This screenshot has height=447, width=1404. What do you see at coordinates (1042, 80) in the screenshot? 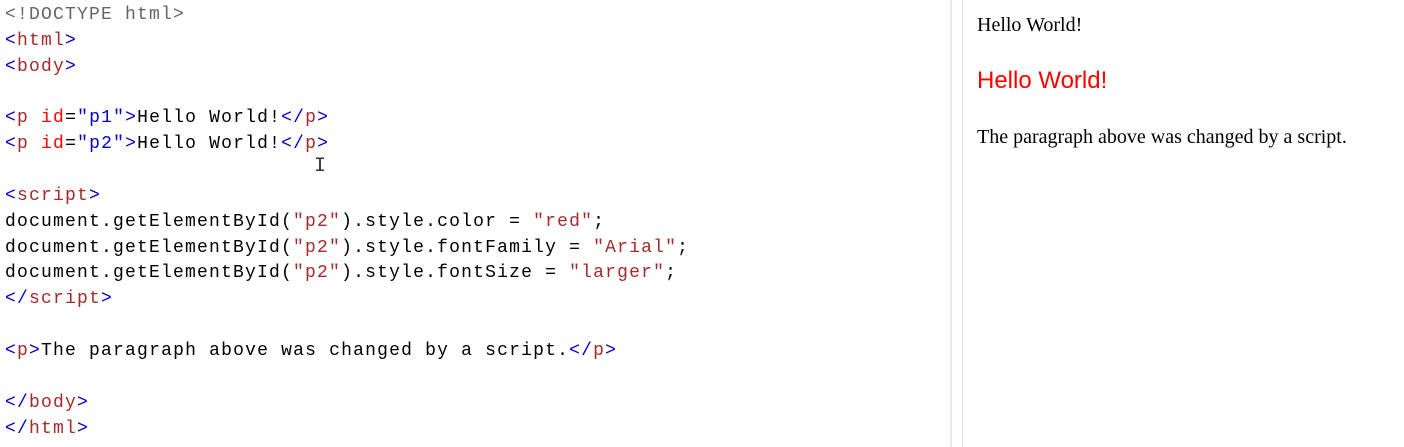
I see `preview-paragraph-p2: Hello World!` at bounding box center [1042, 80].